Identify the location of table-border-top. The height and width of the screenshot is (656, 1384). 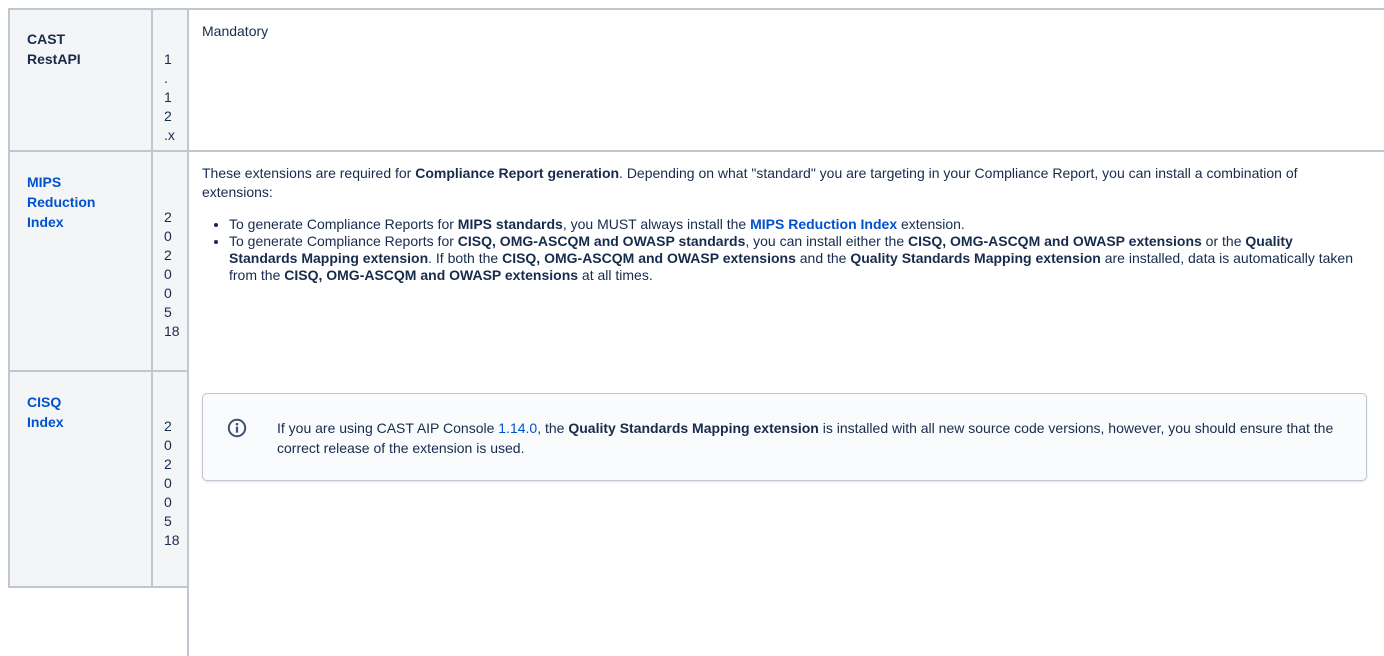
(696, 9).